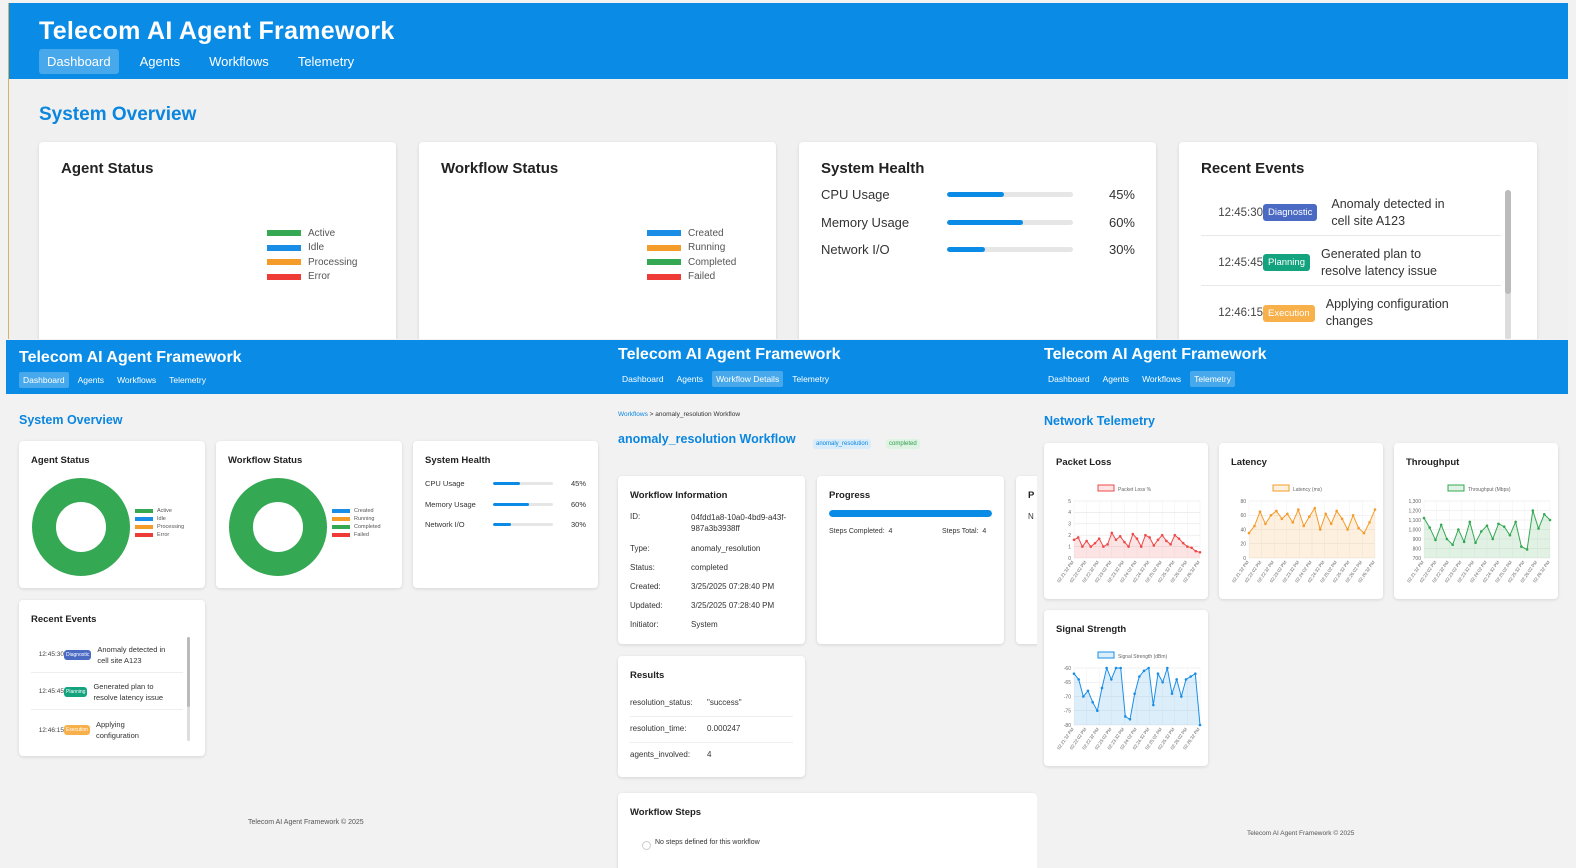 The width and height of the screenshot is (1576, 868). Describe the element at coordinates (81, 527) in the screenshot. I see `agent-status-donut-chart` at that location.